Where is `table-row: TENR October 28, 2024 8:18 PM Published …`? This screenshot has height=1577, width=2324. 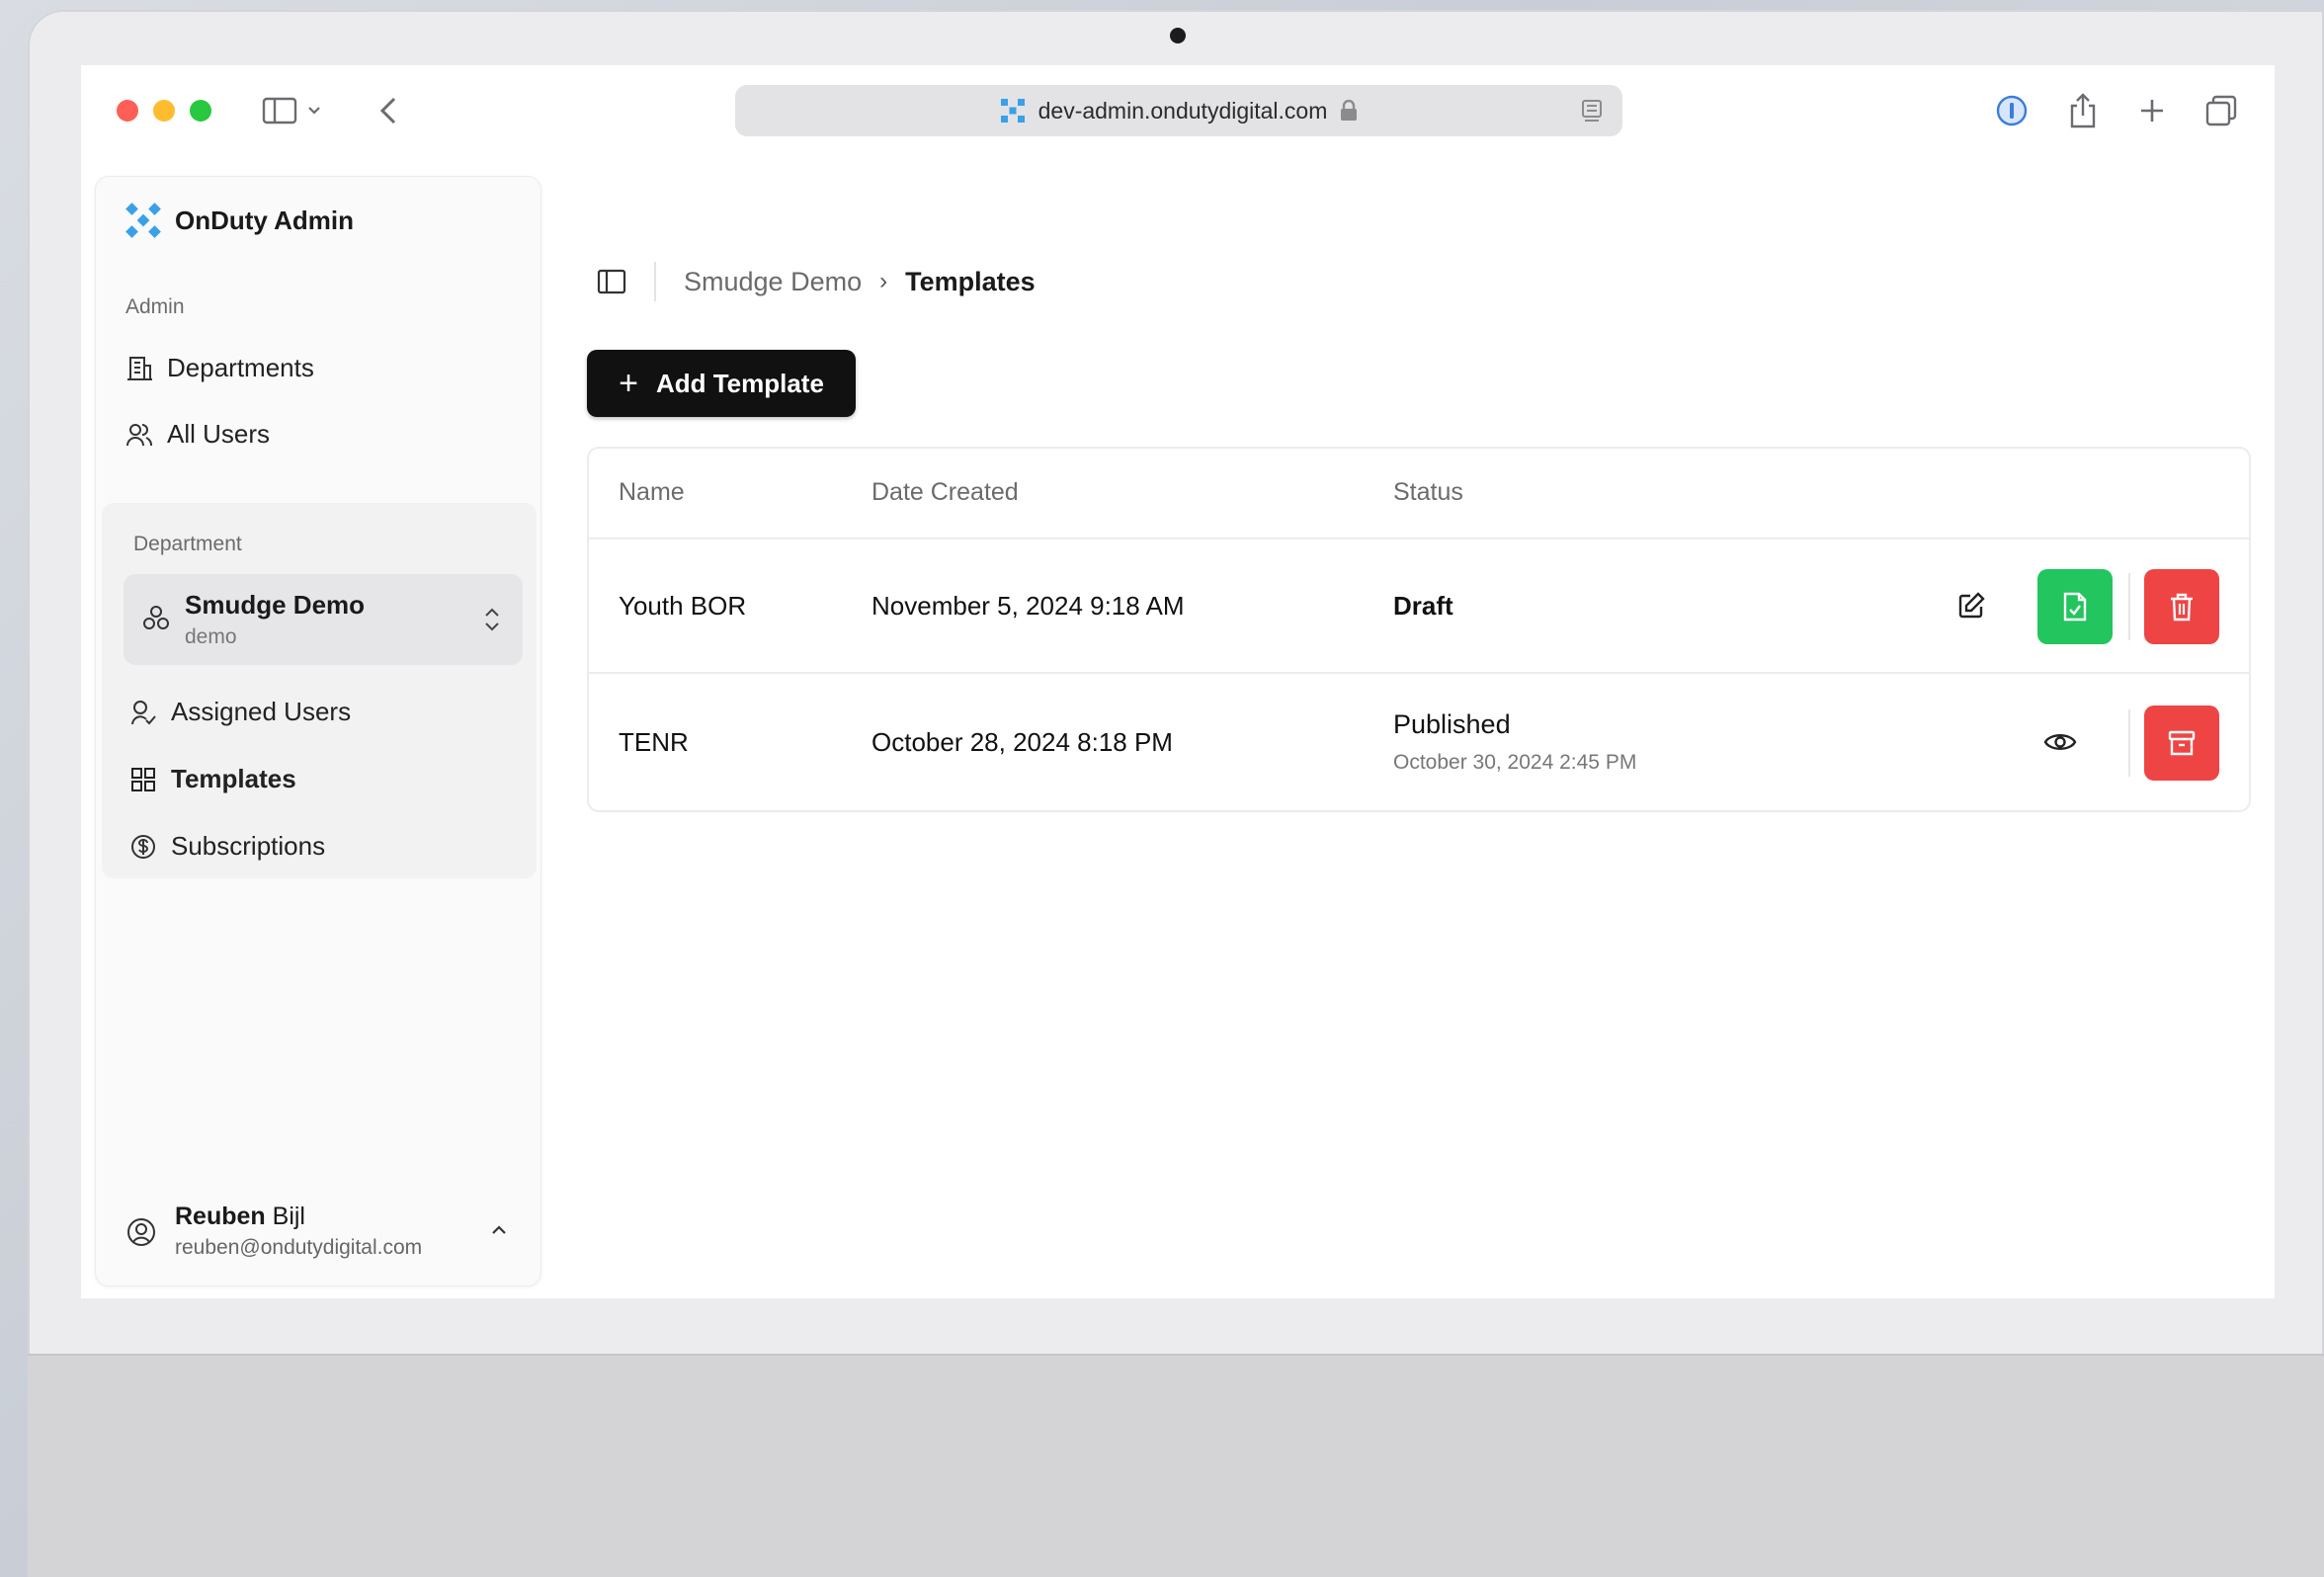
table-row: TENR October 28, 2024 8:18 PM Published … is located at coordinates (1419, 743).